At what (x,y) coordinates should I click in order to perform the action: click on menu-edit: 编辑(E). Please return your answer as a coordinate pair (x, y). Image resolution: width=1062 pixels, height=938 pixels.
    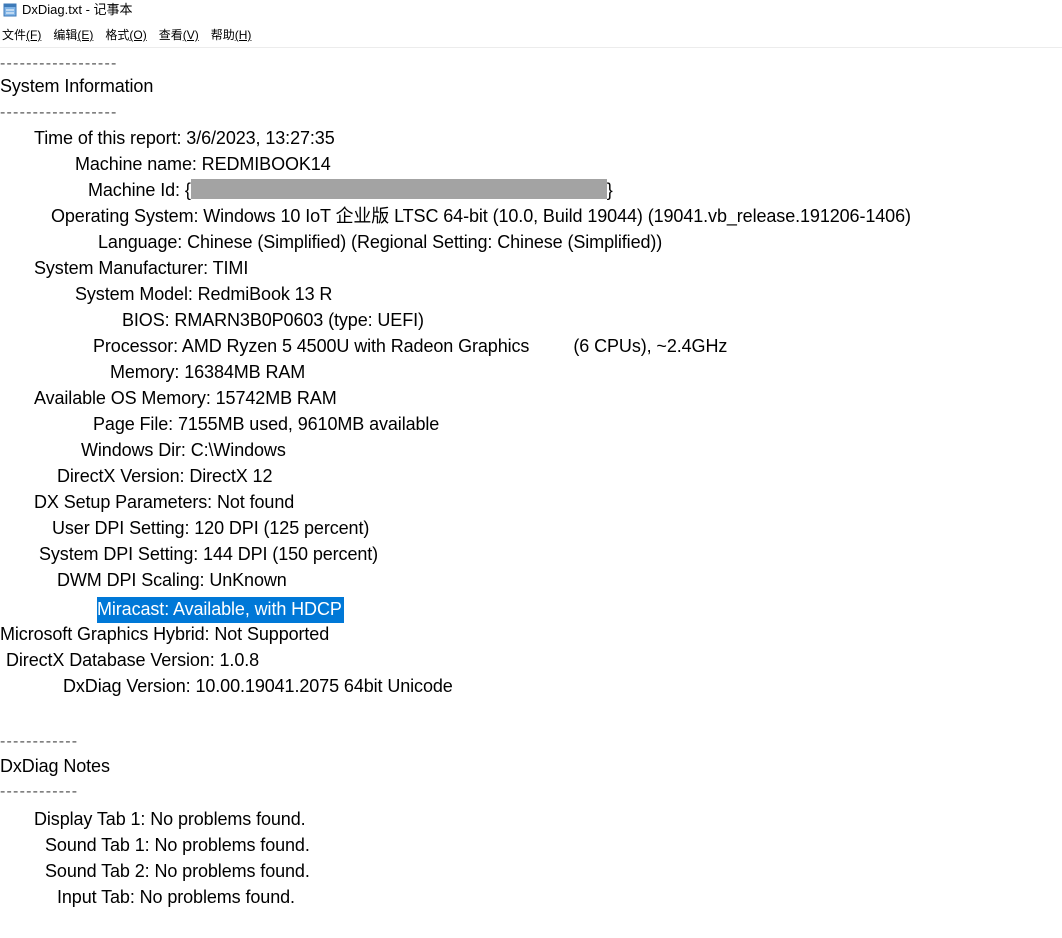
    Looking at the image, I should click on (73, 35).